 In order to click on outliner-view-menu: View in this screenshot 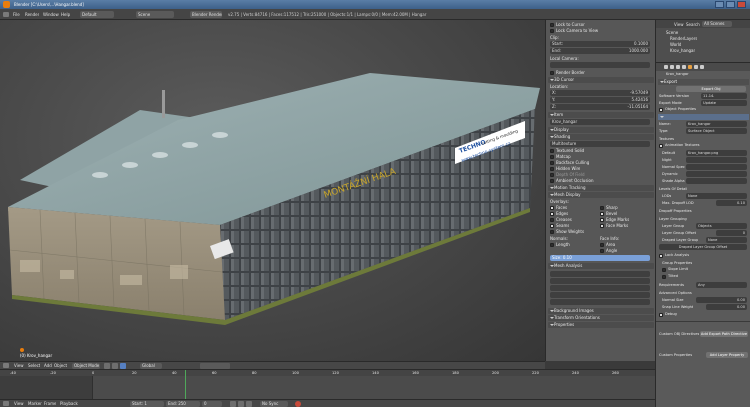, I will do `click(679, 24)`.